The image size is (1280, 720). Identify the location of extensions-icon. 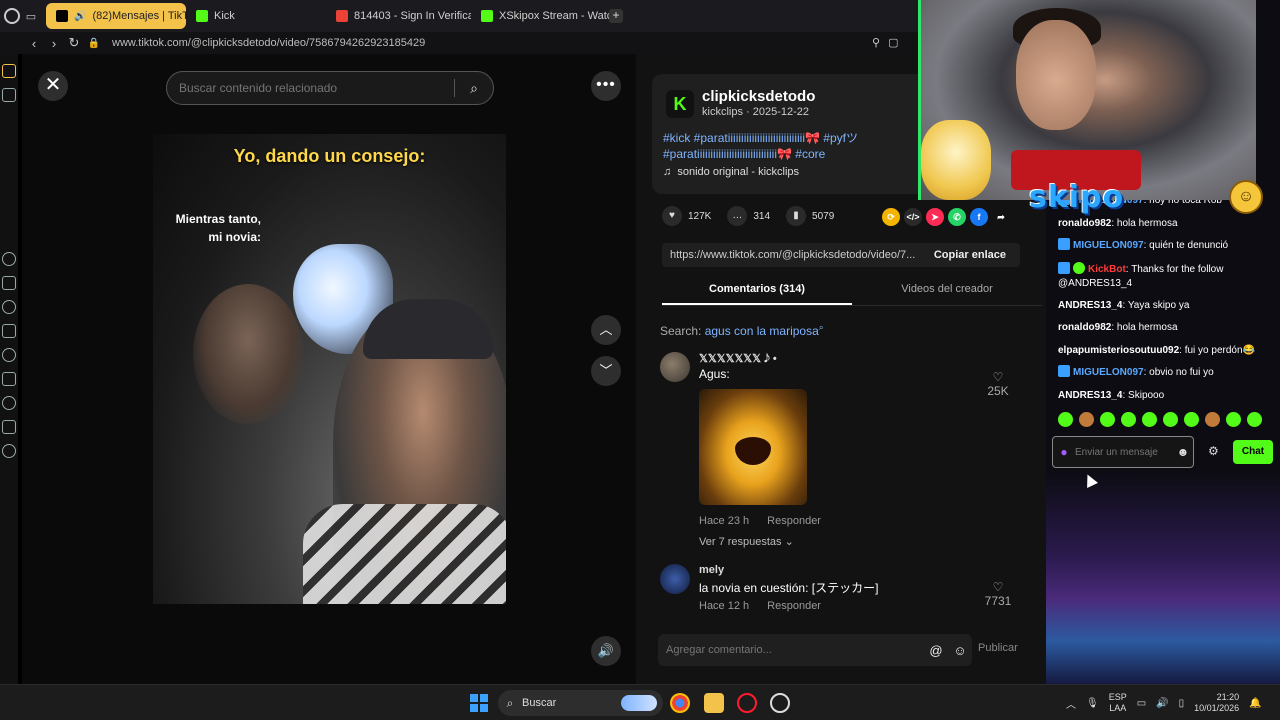
(9, 427).